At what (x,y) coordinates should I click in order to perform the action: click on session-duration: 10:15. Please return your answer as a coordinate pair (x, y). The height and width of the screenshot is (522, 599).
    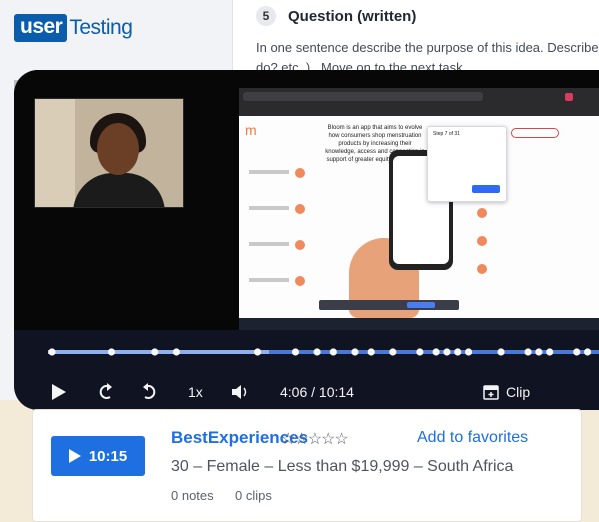
    Looking at the image, I should click on (108, 456).